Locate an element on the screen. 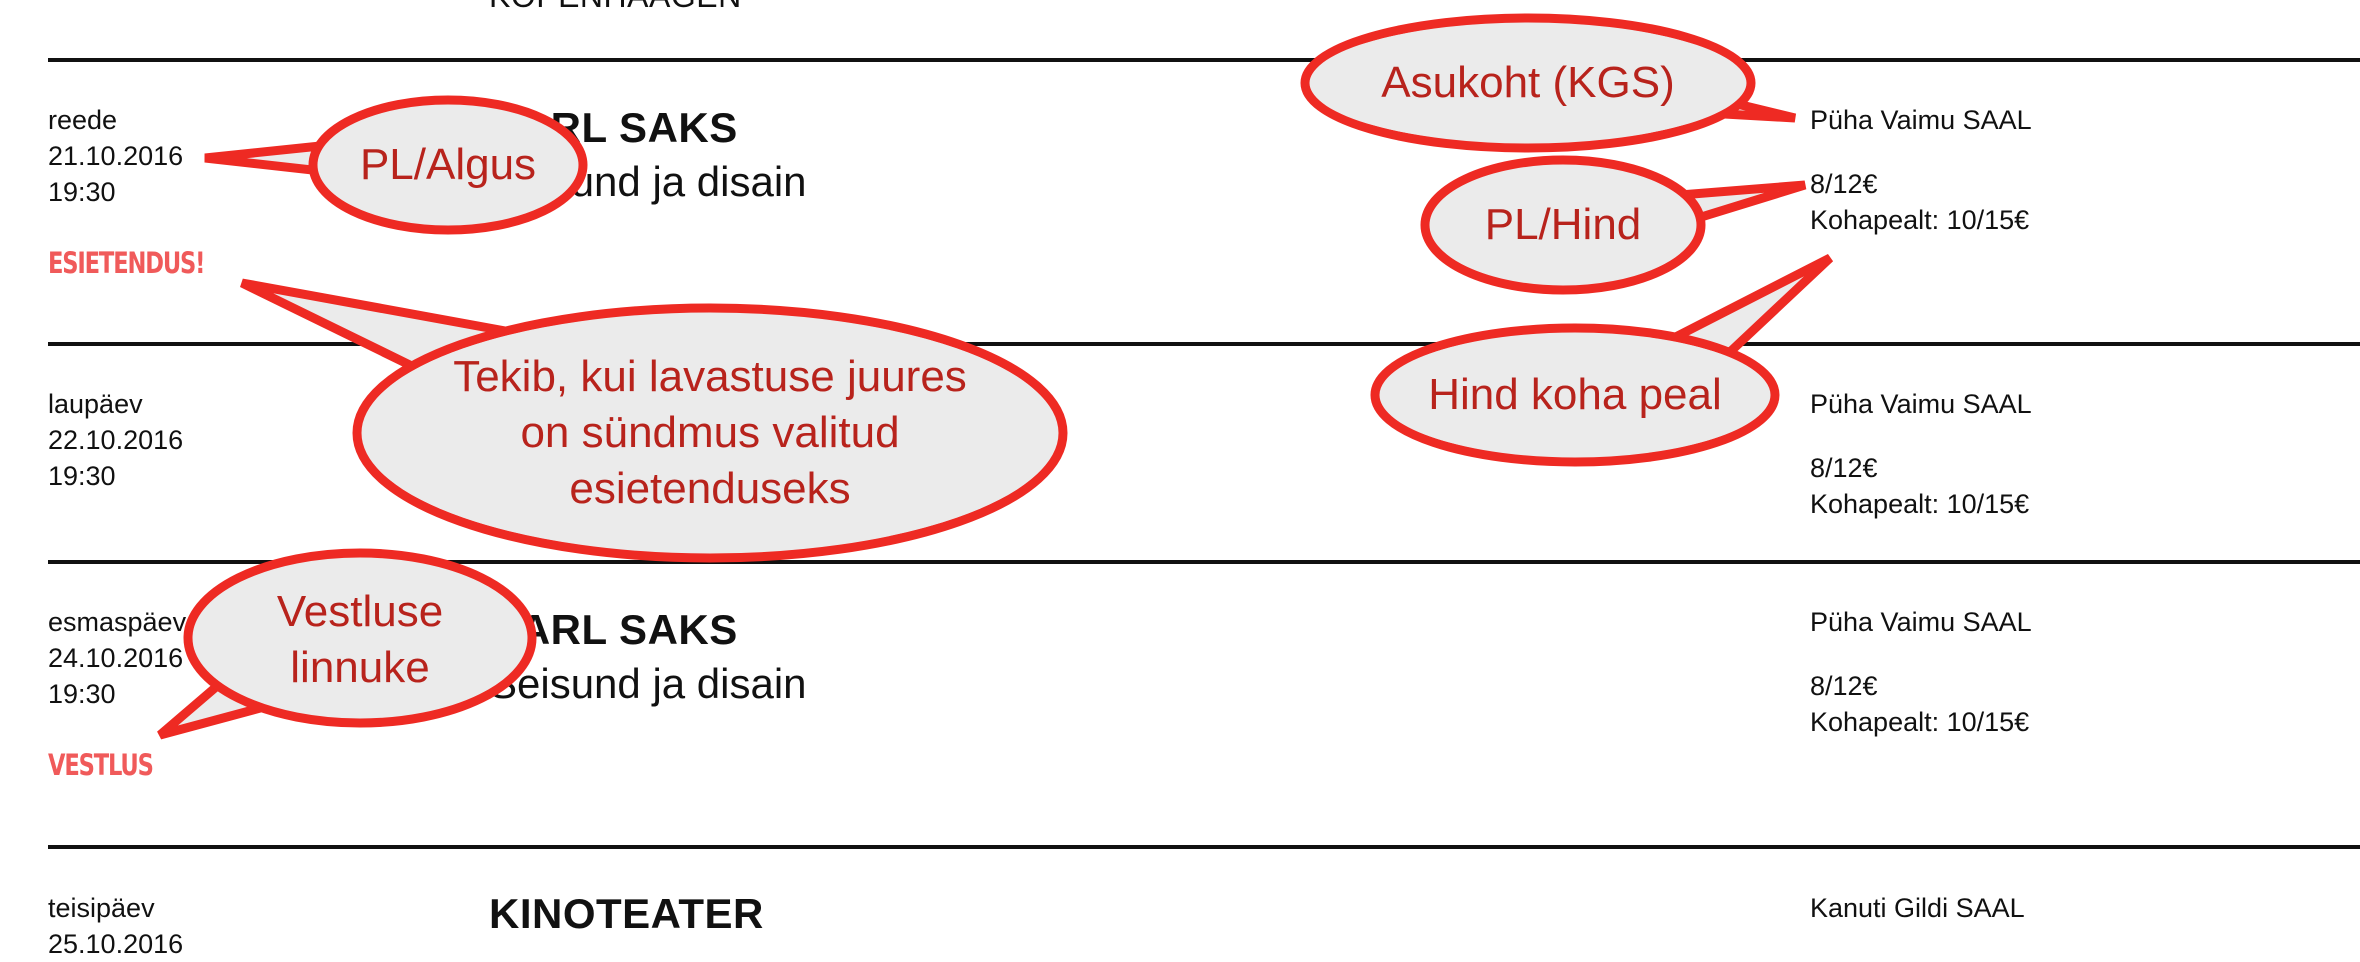  annotation-asukoht: Asukoht (KGS) is located at coordinates (1528, 82).